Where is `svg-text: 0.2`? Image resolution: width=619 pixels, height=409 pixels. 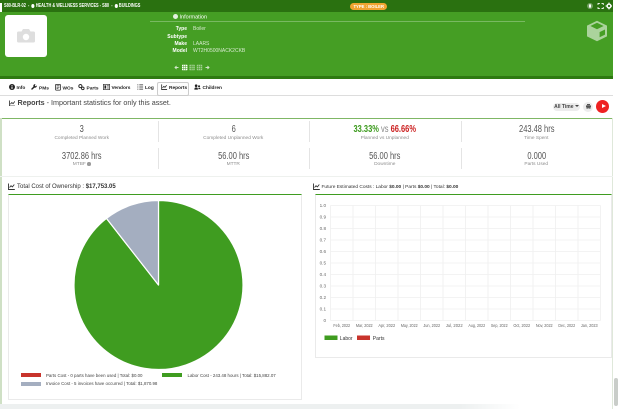
svg-text: 0.2 is located at coordinates (322, 297).